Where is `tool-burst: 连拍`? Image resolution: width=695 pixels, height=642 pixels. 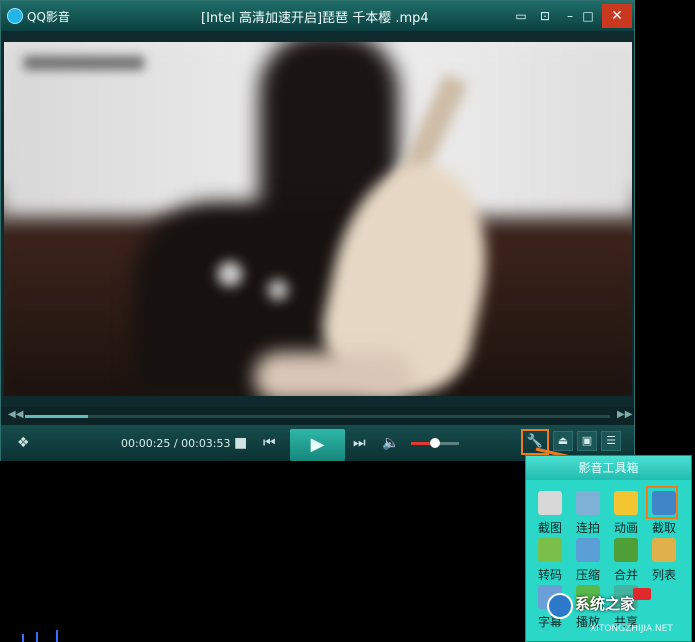 tool-burst: 连拍 is located at coordinates (588, 515).